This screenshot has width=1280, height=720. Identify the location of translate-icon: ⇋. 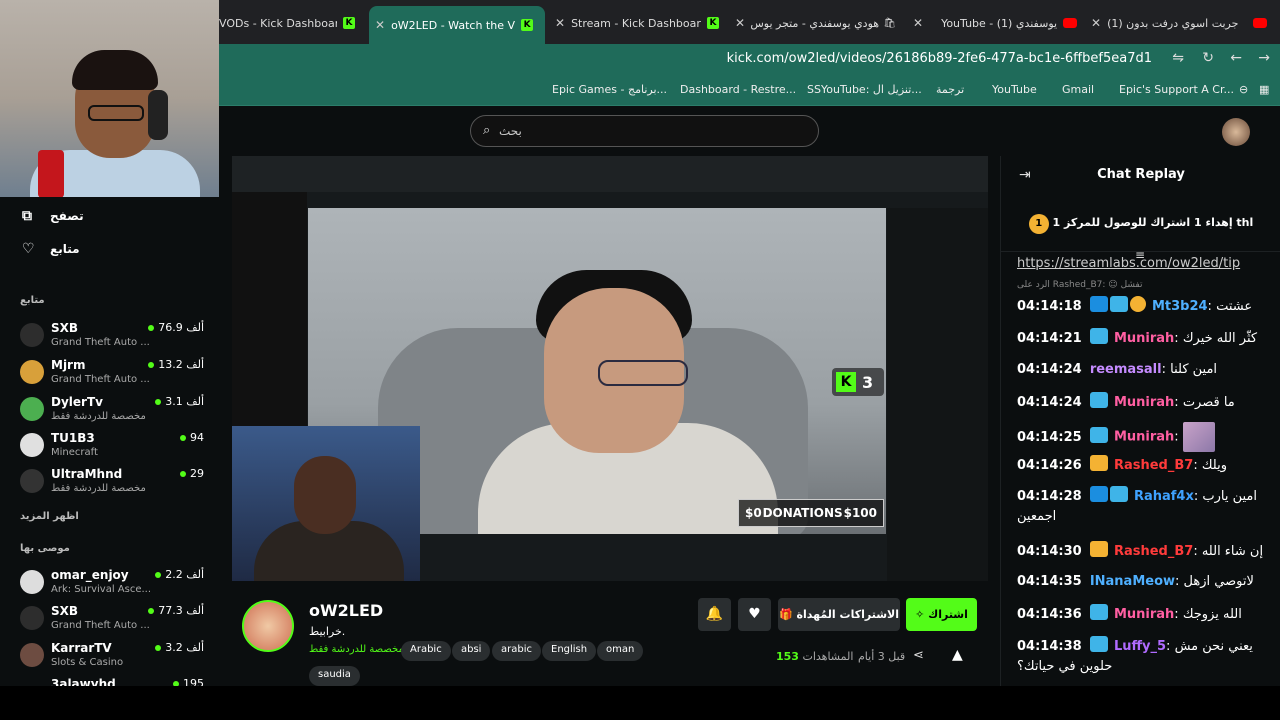
(1178, 58).